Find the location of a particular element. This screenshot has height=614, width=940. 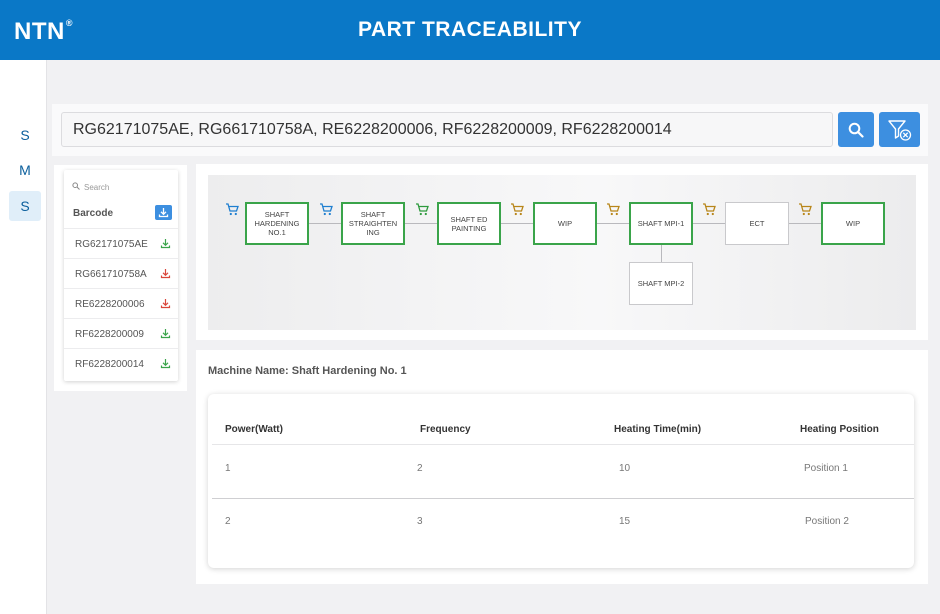

flow-node-shaft-mpi-2: SHAFT MPI-2 is located at coordinates (661, 283).